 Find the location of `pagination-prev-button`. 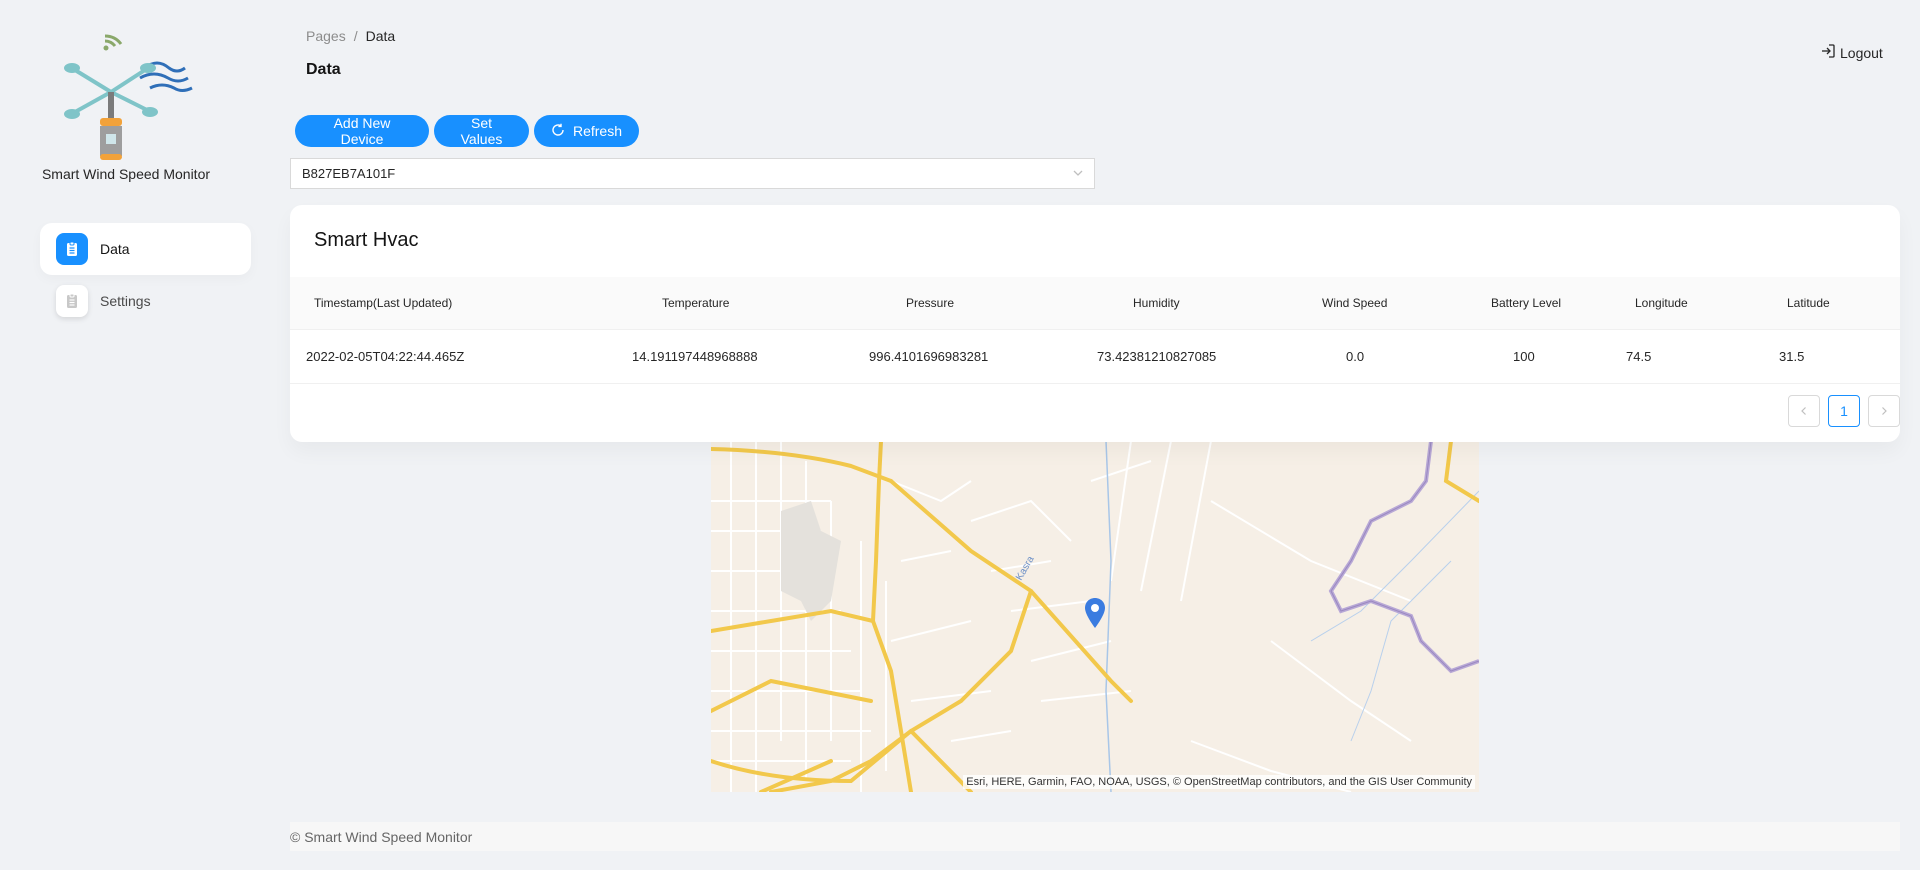

pagination-prev-button is located at coordinates (1804, 411).